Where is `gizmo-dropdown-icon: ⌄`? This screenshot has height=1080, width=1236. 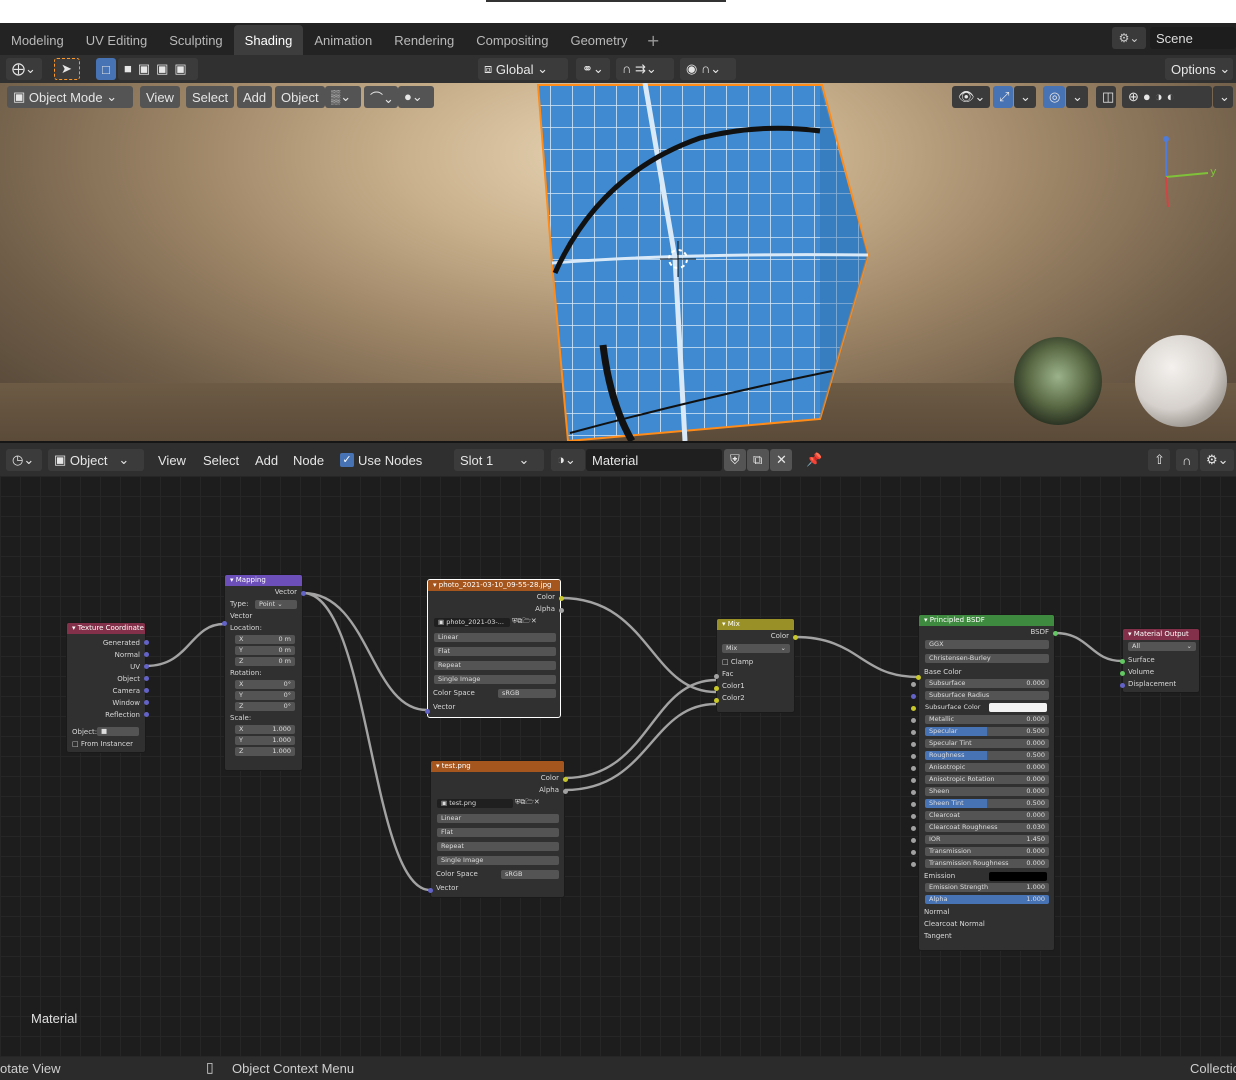
gizmo-dropdown-icon: ⌄ is located at coordinates (1025, 97).